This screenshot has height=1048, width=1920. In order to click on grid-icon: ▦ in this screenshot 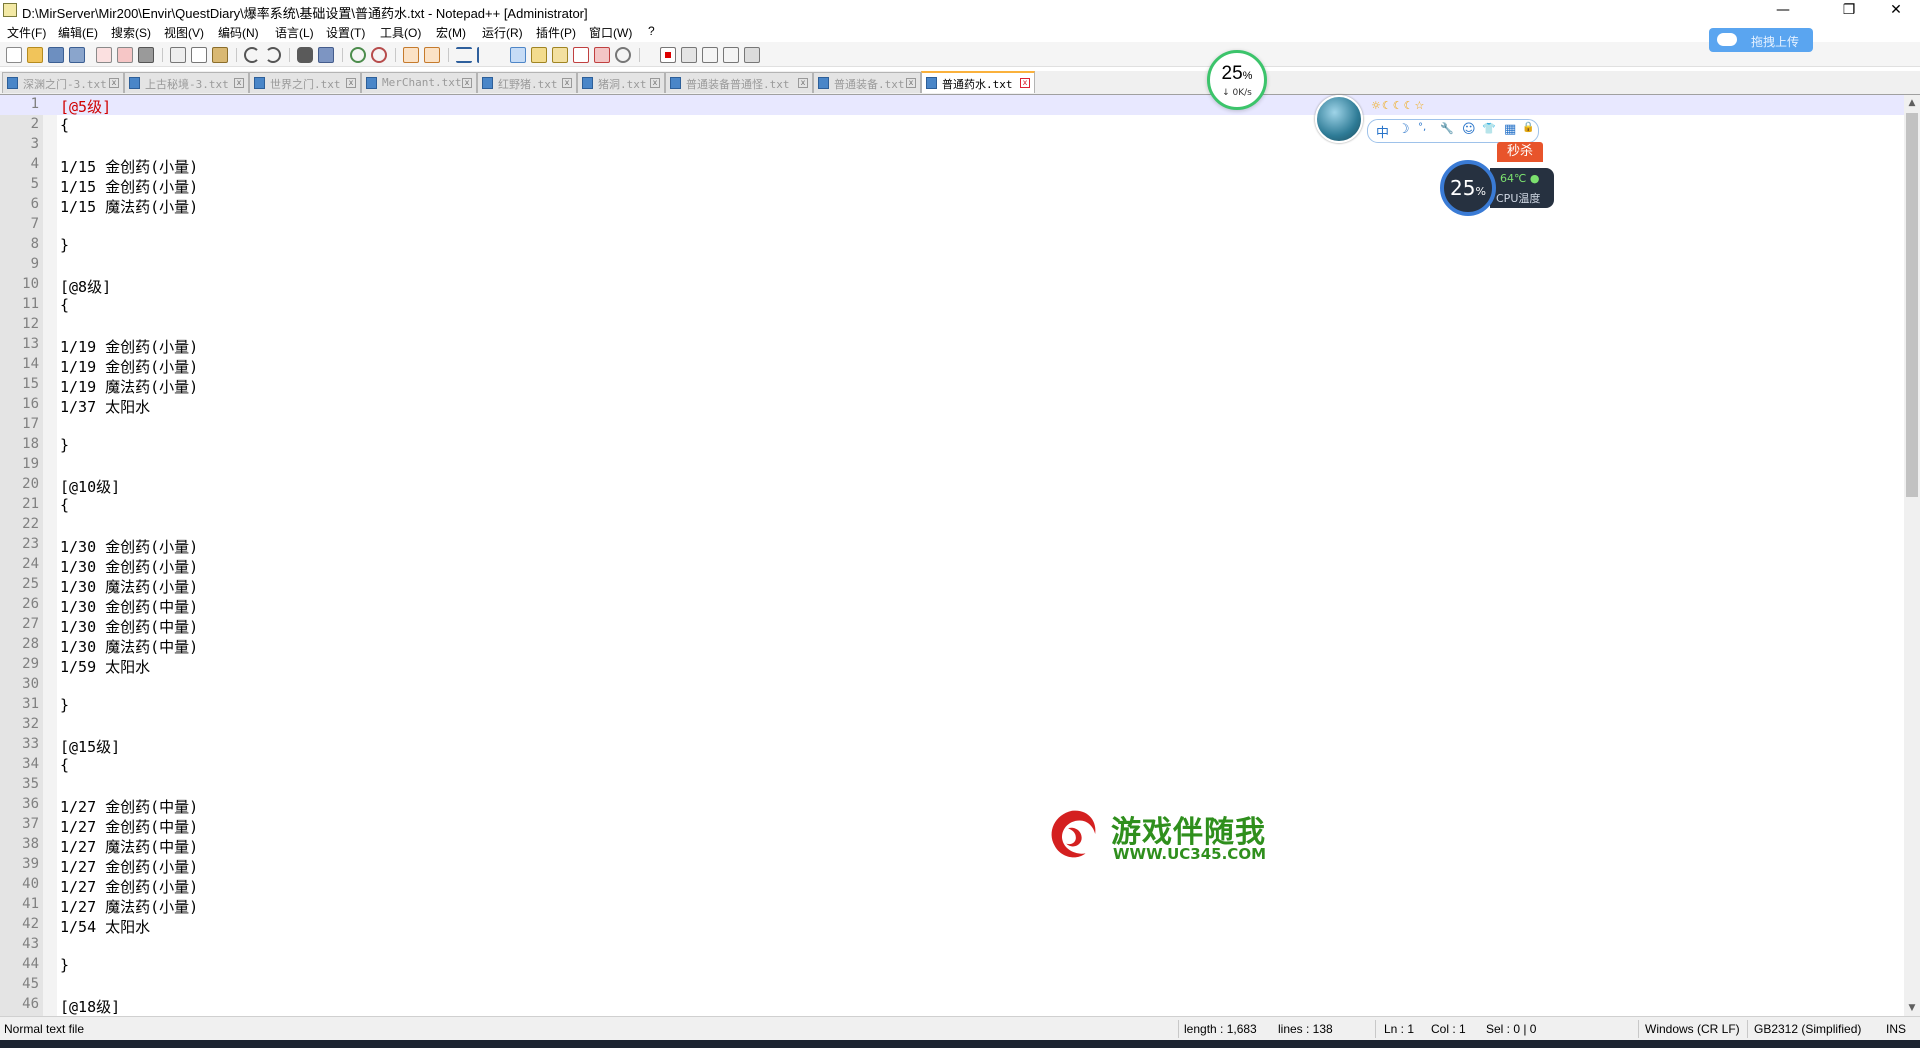, I will do `click(1510, 129)`.